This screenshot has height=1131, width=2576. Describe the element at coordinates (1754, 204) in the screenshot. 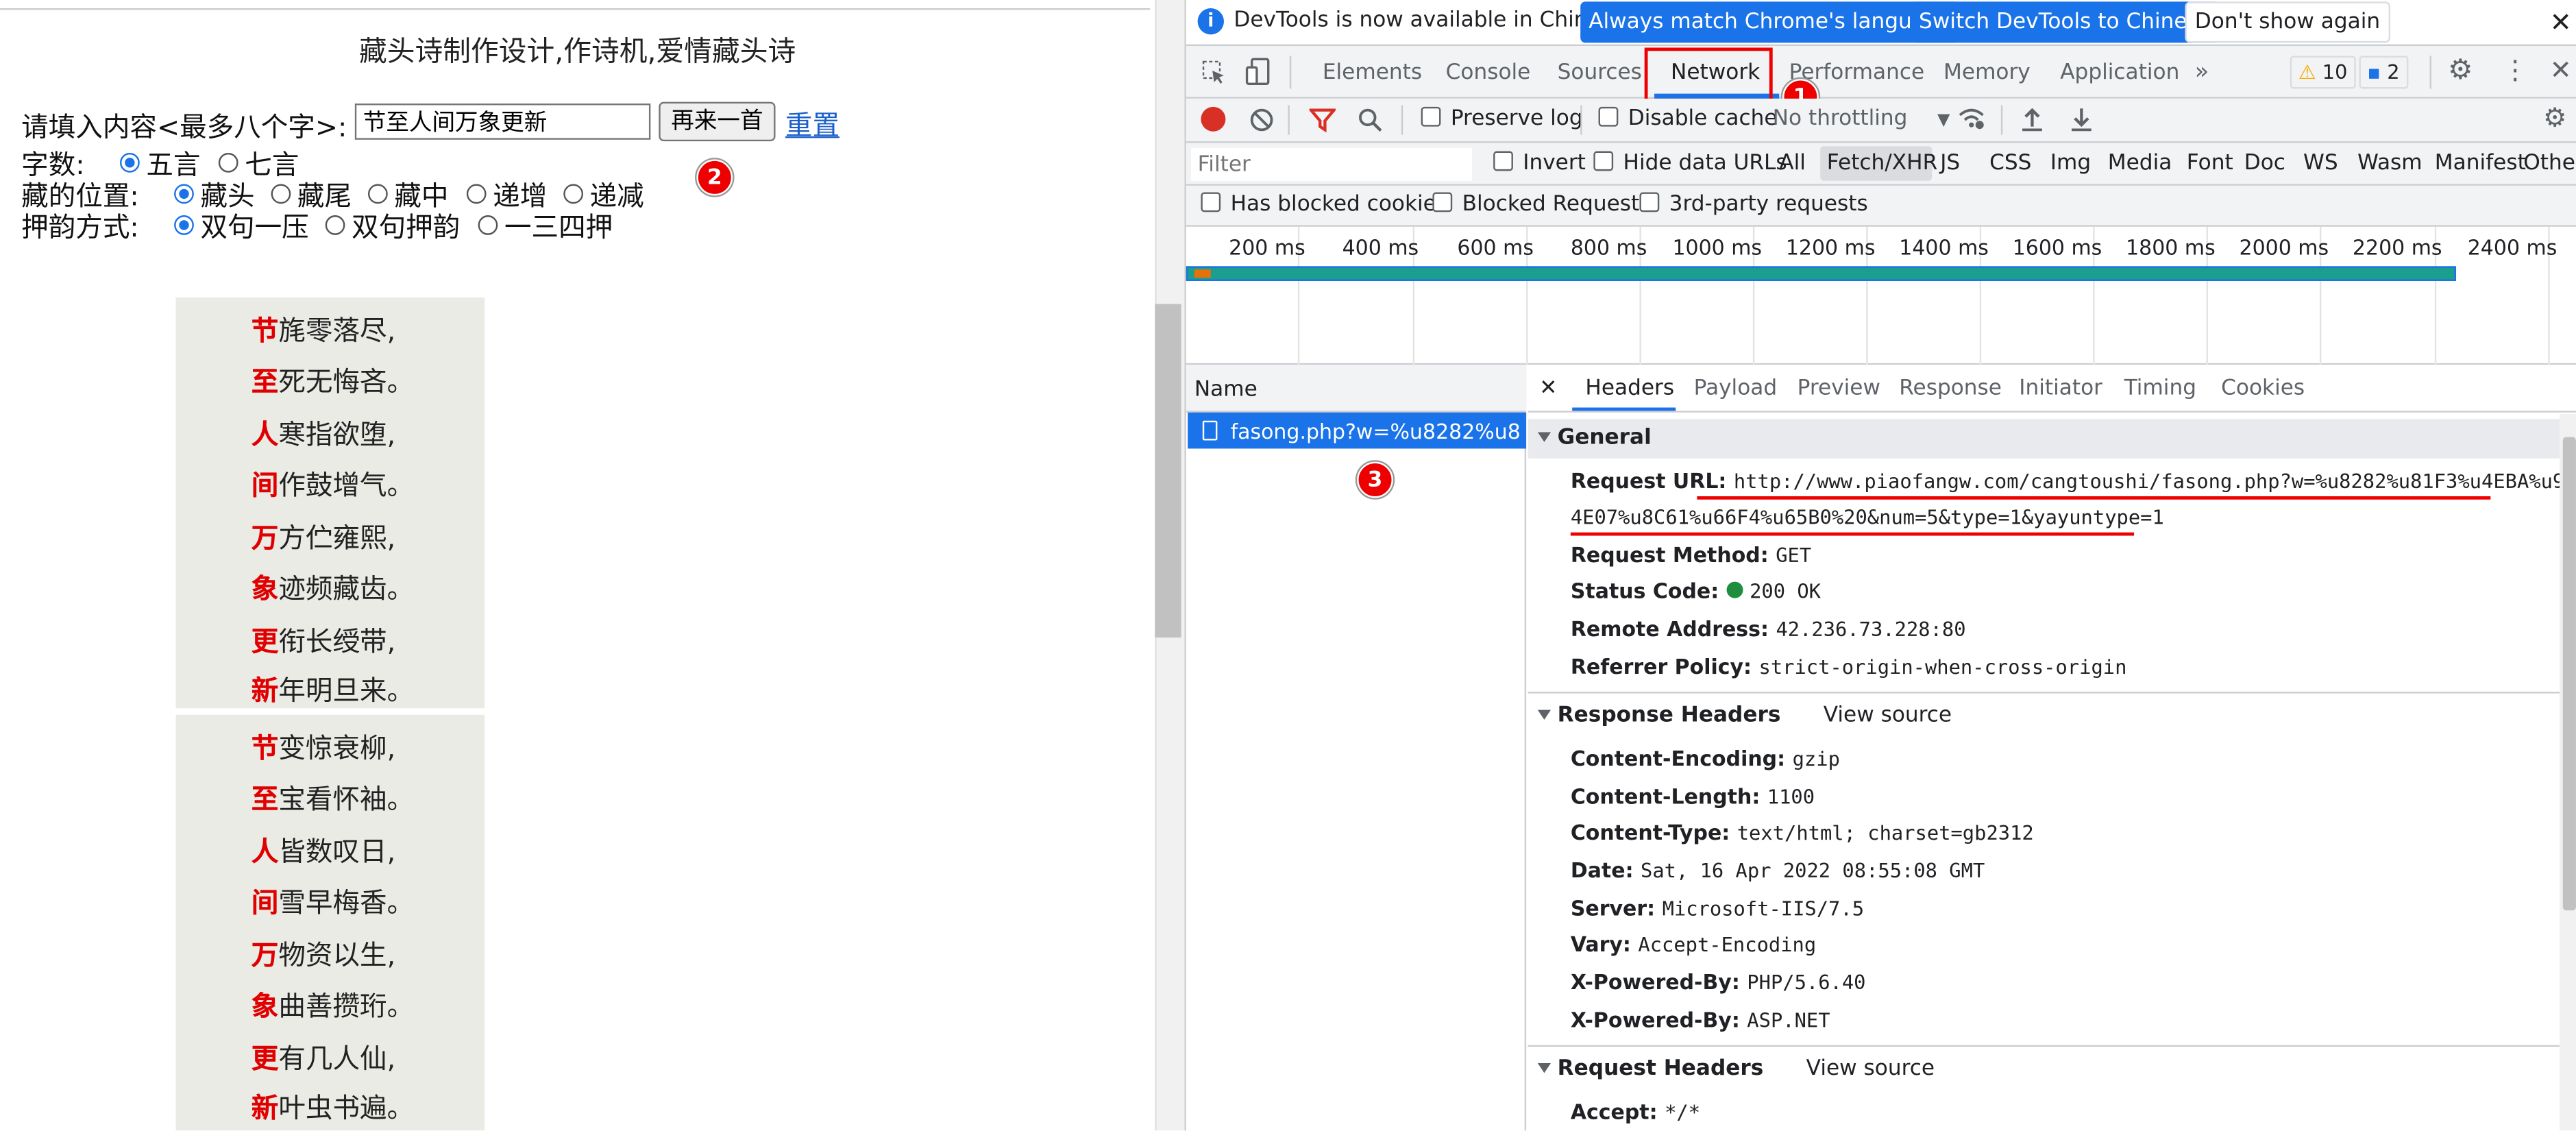

I see `third-party-checkbox: 3rd-party requests` at that location.